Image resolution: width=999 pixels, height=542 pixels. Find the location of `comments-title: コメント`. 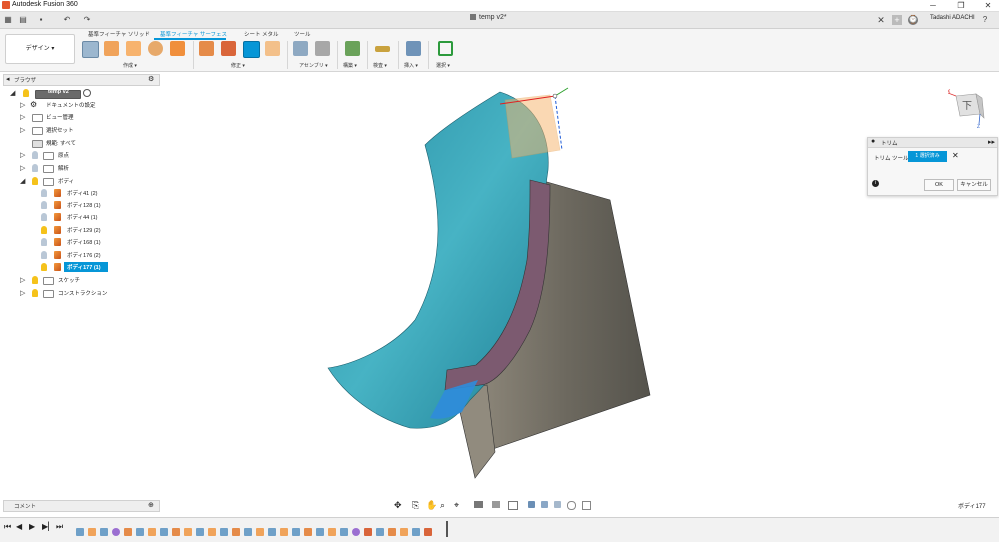

comments-title: コメント is located at coordinates (25, 507).